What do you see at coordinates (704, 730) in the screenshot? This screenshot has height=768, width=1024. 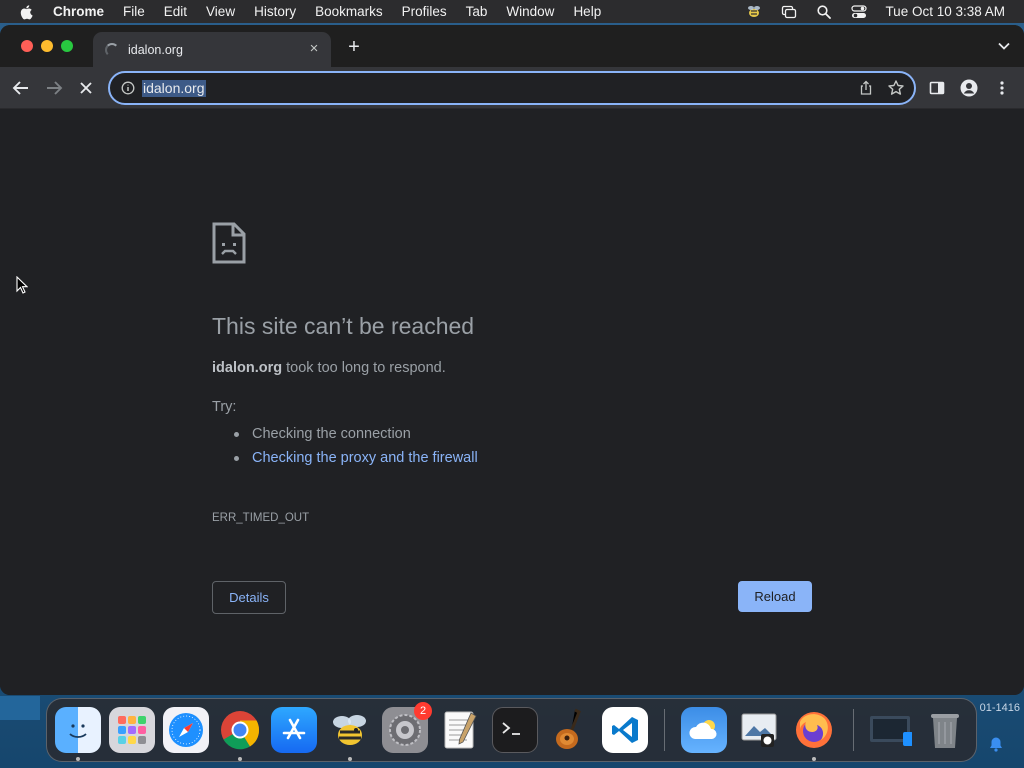 I see `weather-icon` at bounding box center [704, 730].